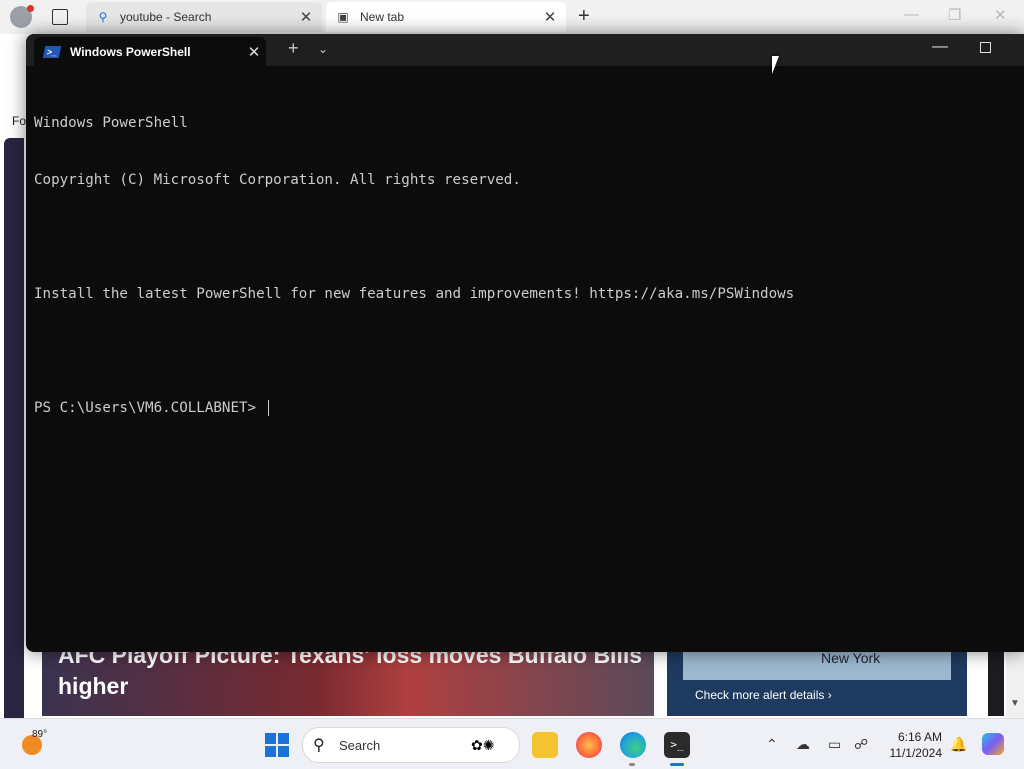 Image resolution: width=1024 pixels, height=769 pixels. What do you see at coordinates (446, 17) in the screenshot?
I see `browser-tab-new-tab: ▣ New tab ✕` at bounding box center [446, 17].